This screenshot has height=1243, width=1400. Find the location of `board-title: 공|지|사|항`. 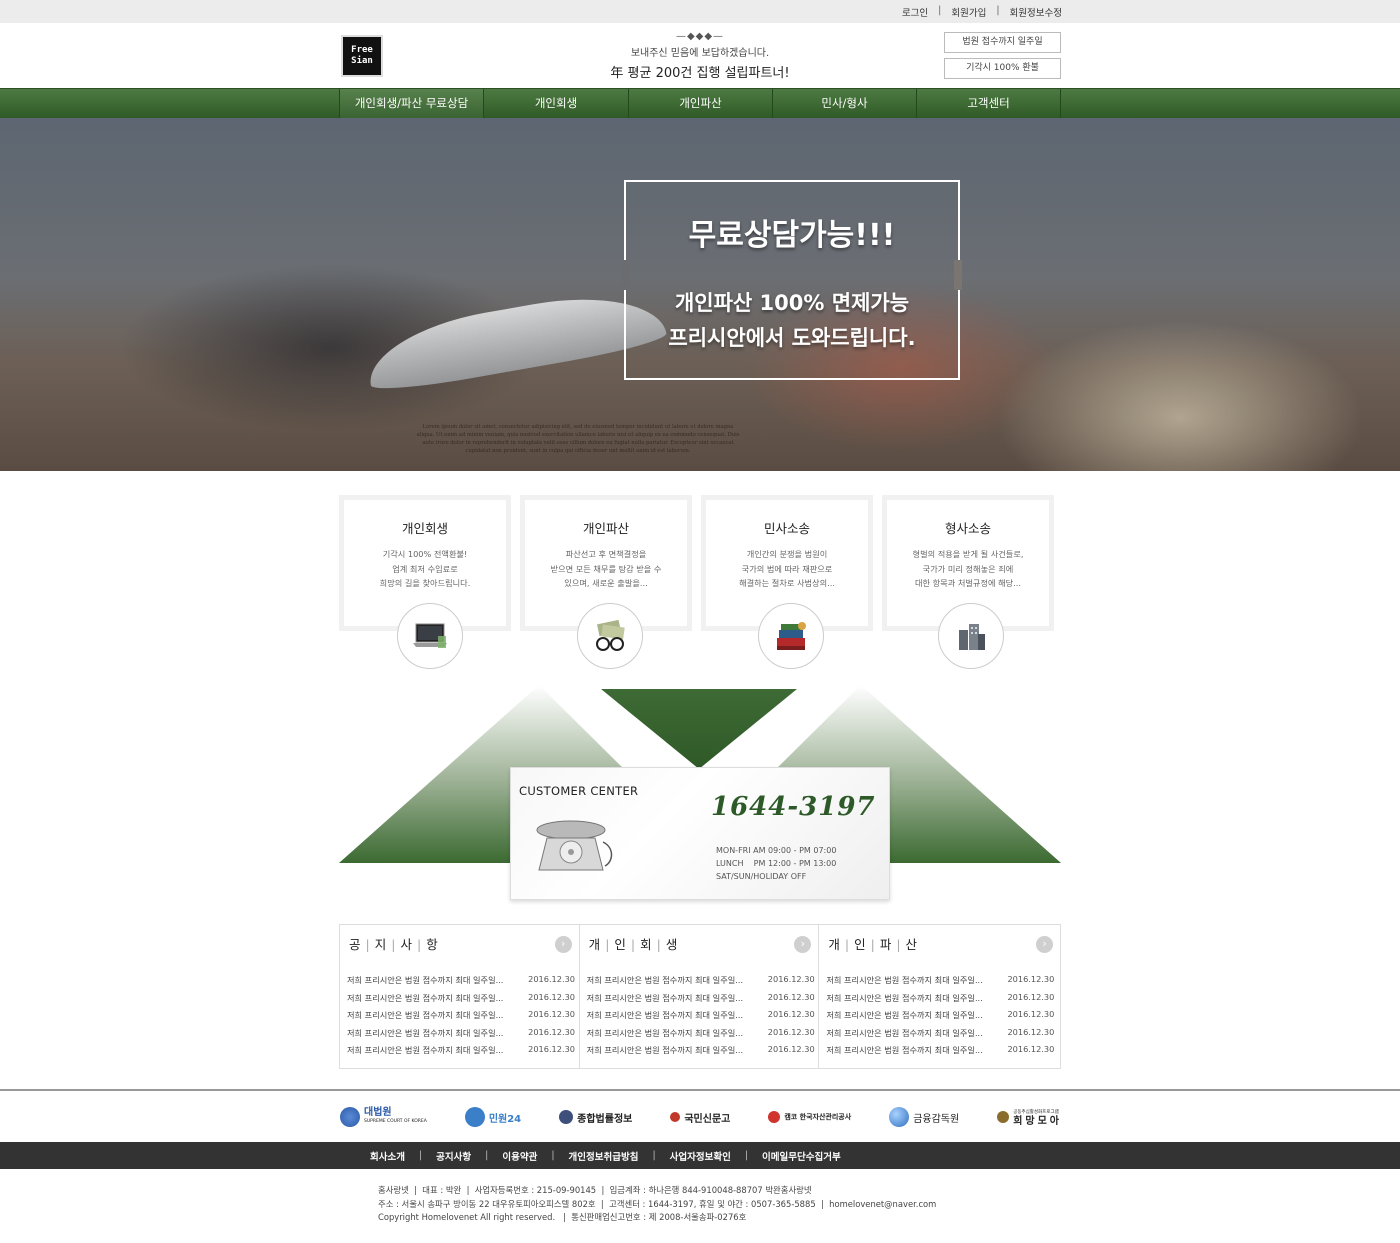

board-title: 공|지|사|항 is located at coordinates (396, 943).